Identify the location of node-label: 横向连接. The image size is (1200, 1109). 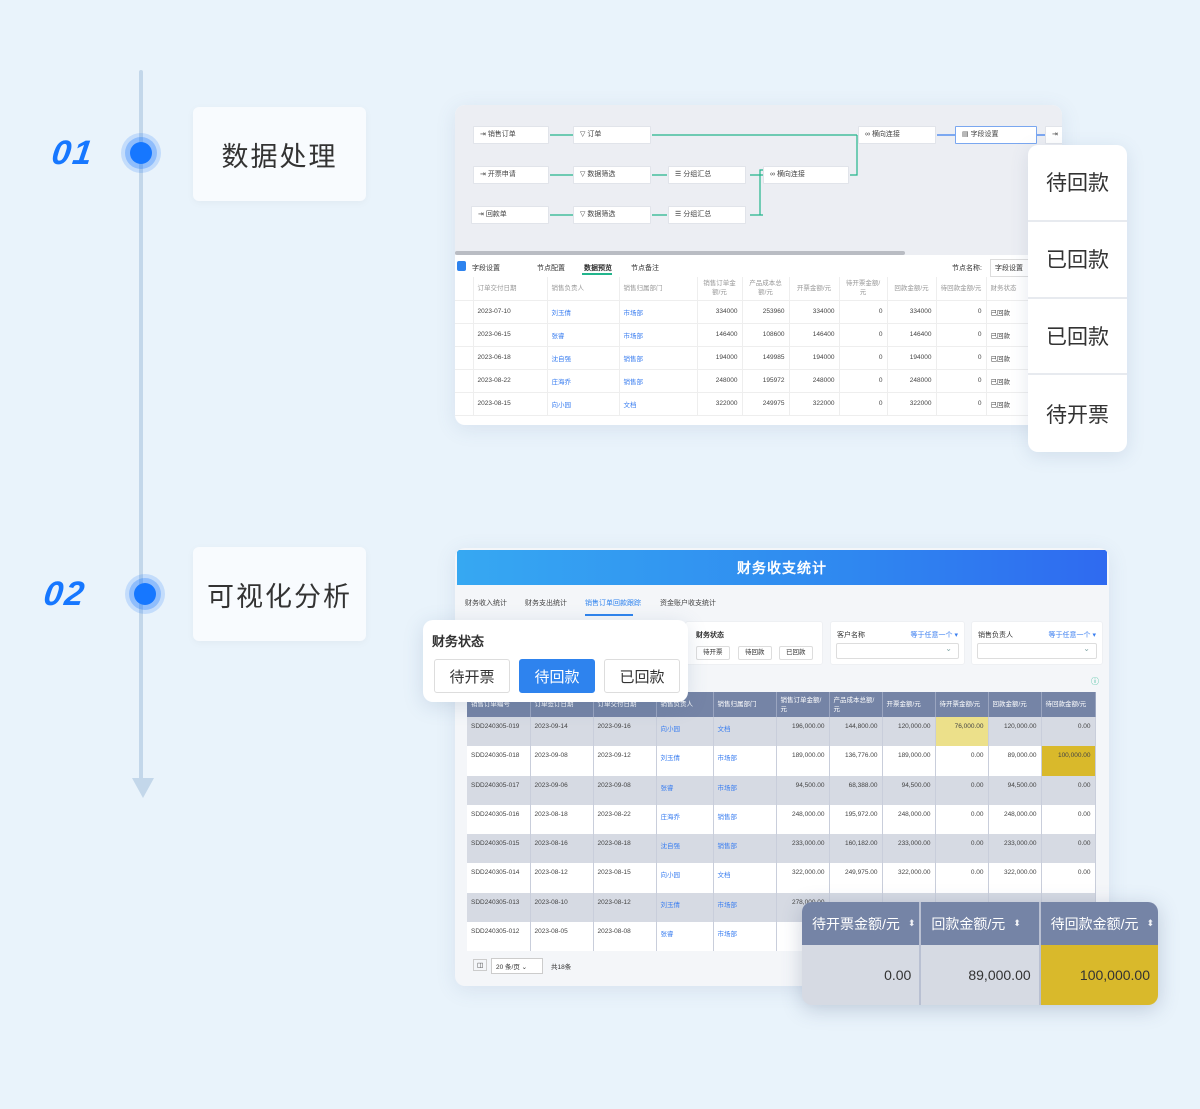
(790, 174).